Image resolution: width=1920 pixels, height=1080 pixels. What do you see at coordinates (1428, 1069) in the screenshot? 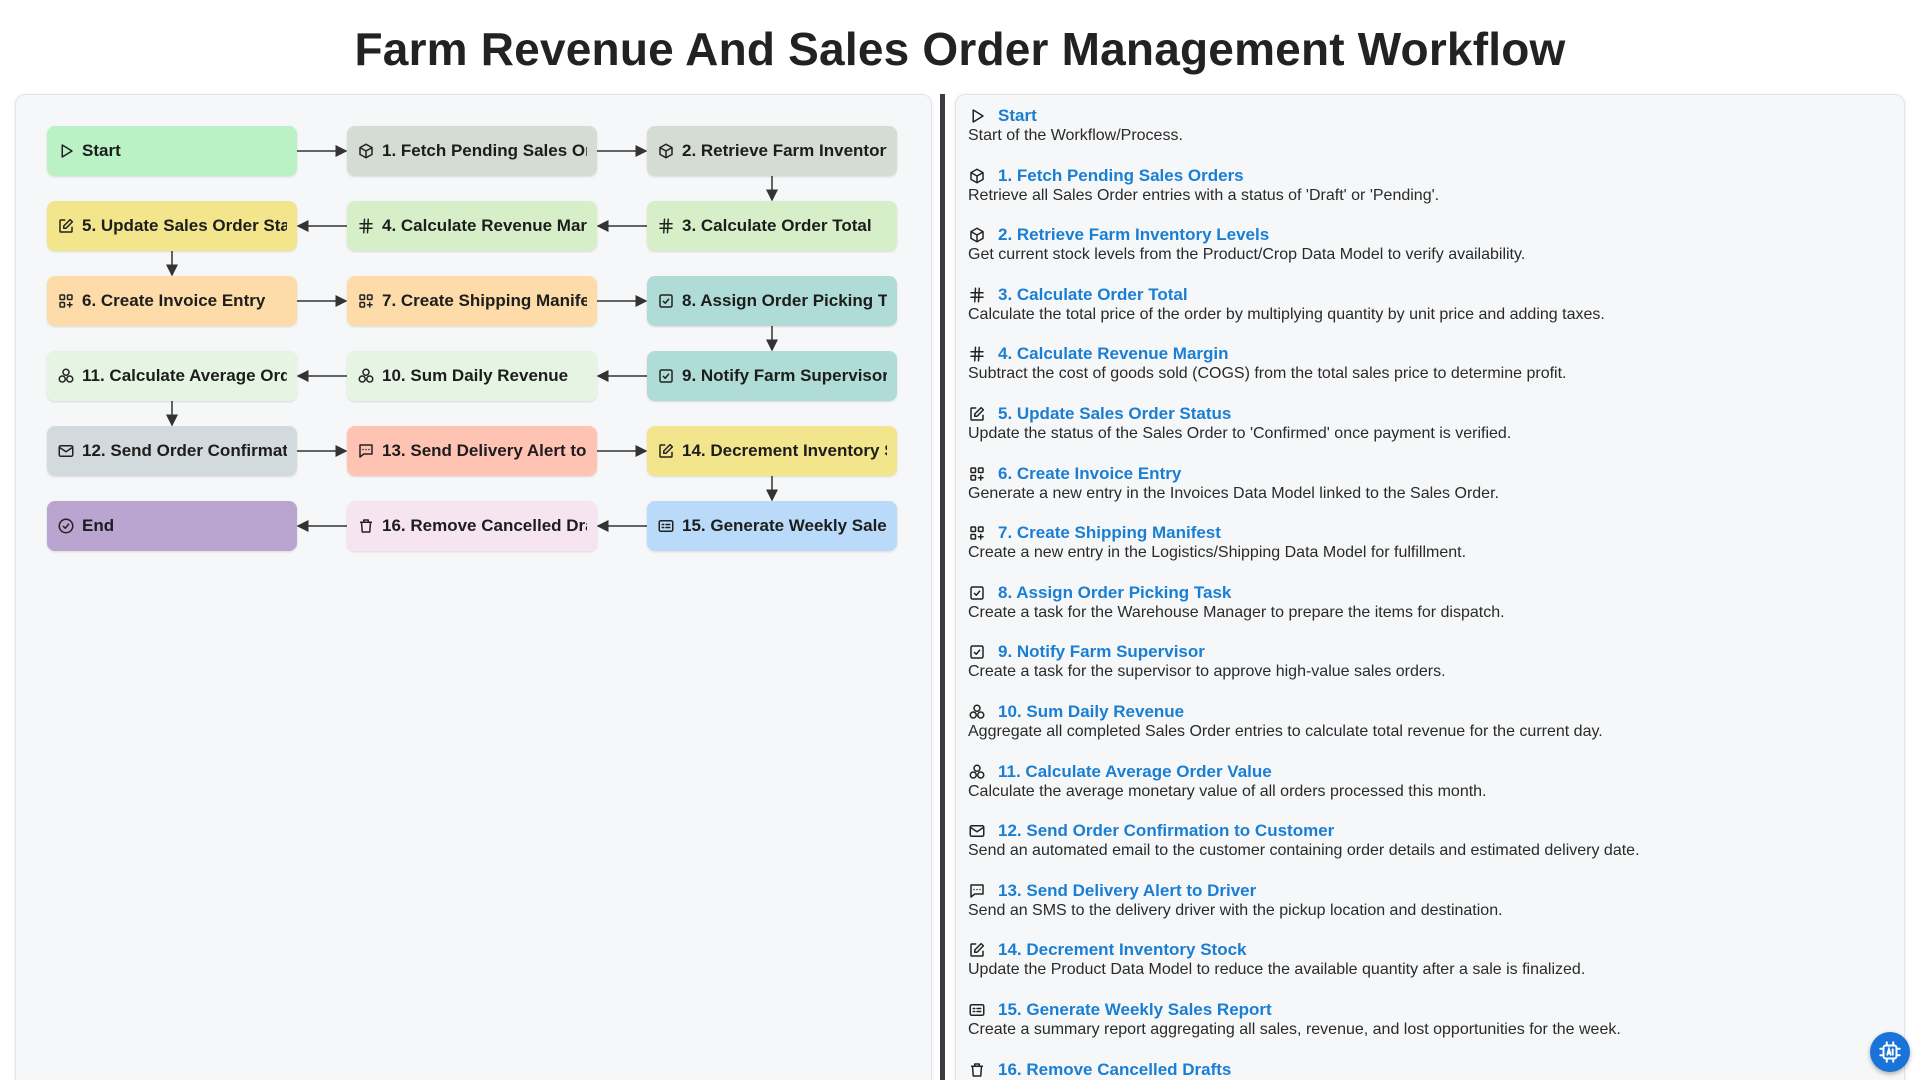
I see `step-header: 16. Remove Cancelled Drafts` at bounding box center [1428, 1069].